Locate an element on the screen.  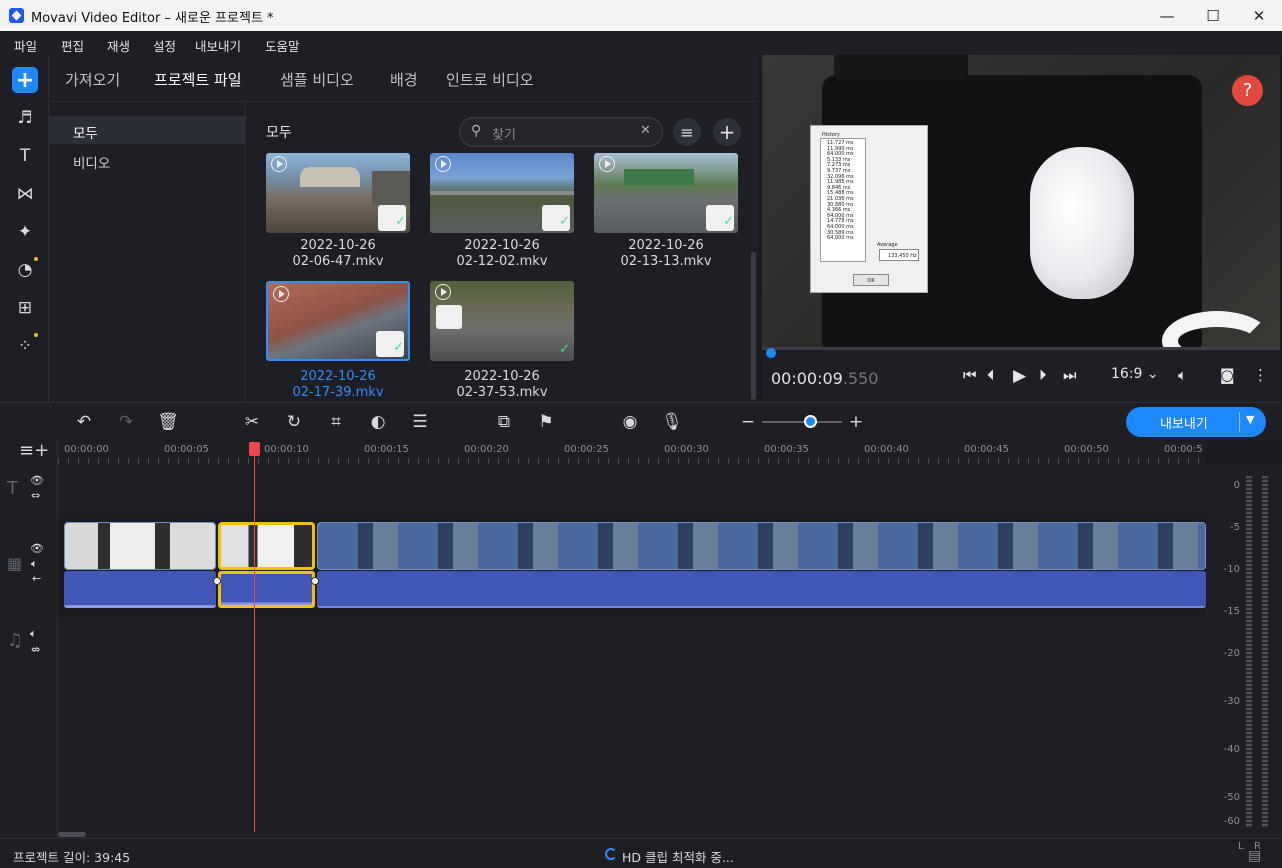
meter-settings-icon: ▤ is located at coordinates (1254, 856).